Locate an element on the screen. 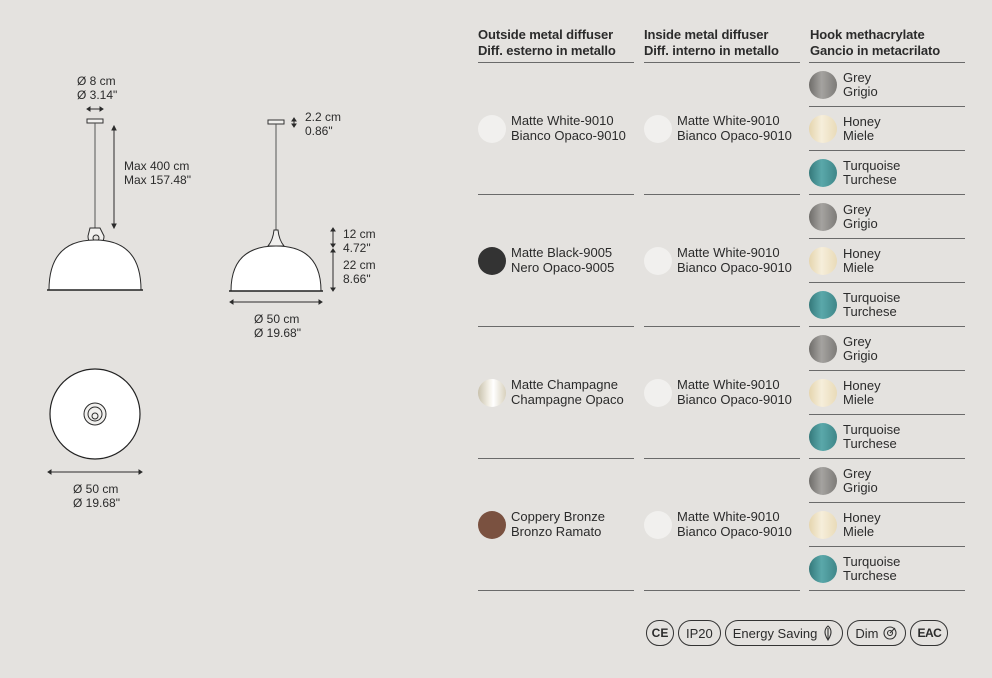 This screenshot has height=678, width=992. top-view-lamp is located at coordinates (95, 414).